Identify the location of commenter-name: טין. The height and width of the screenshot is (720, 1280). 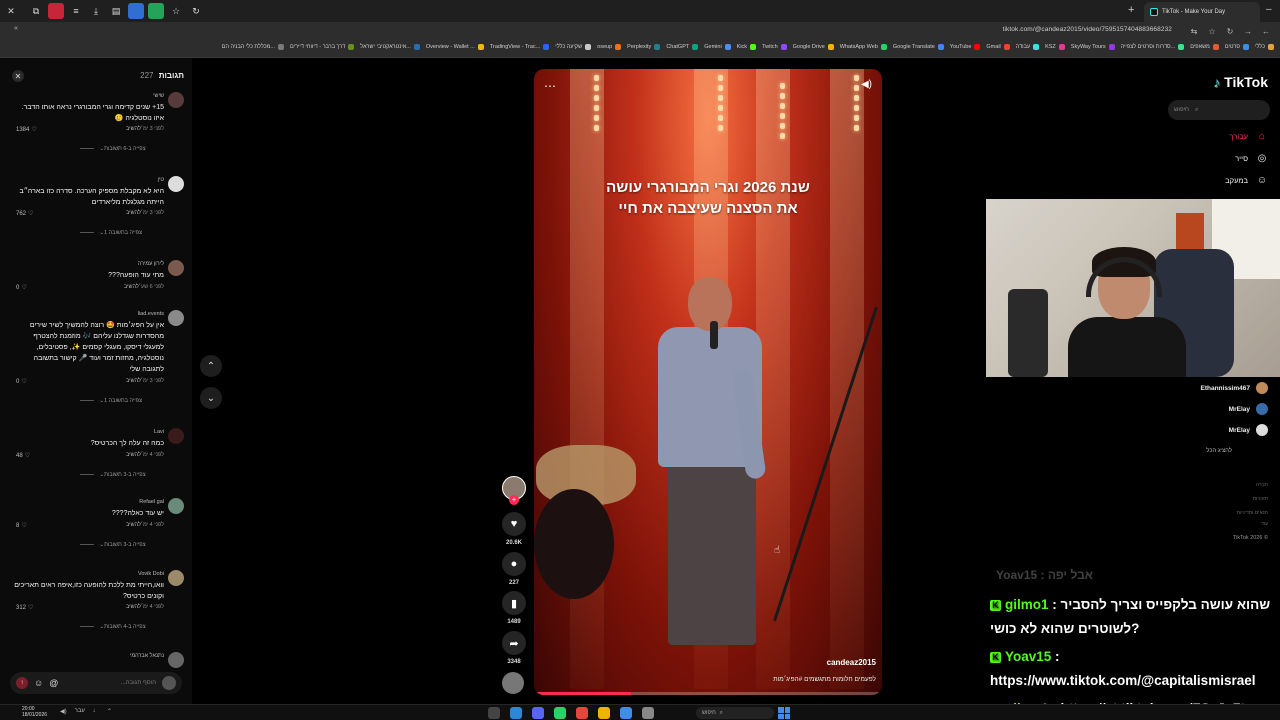
(161, 180).